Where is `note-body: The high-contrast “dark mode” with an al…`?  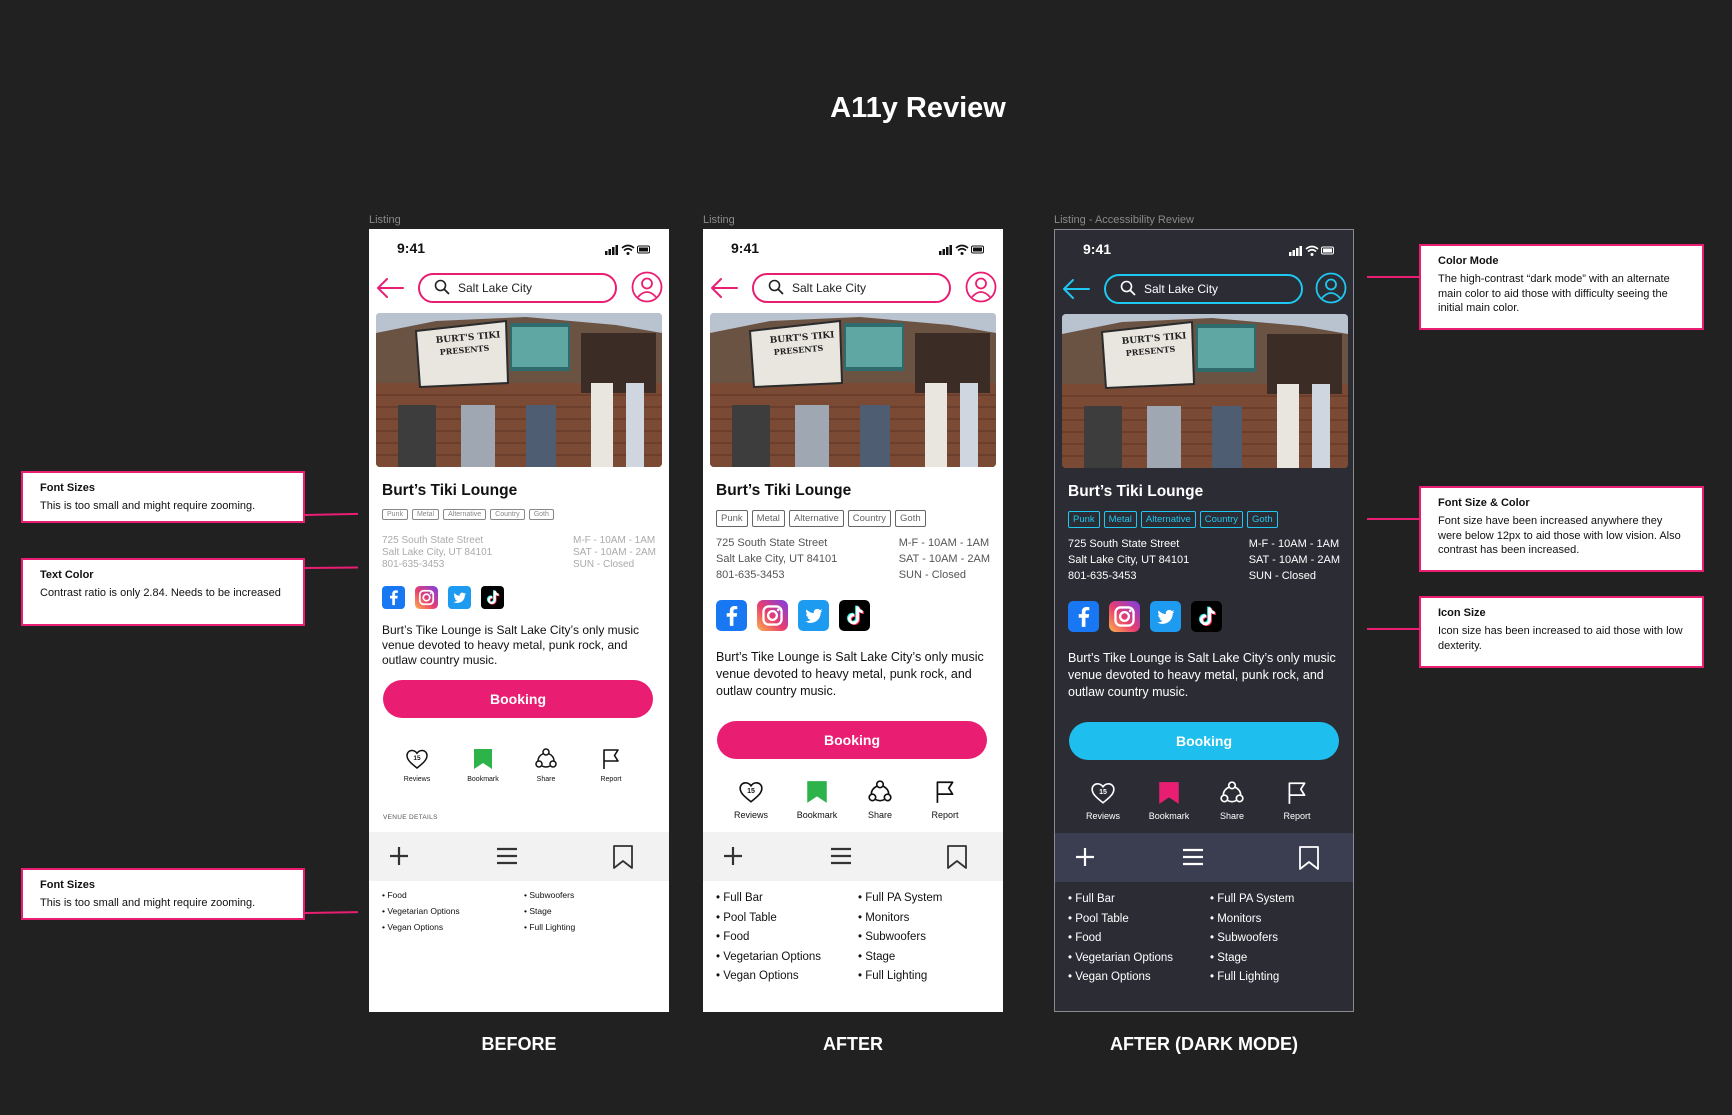 note-body: The high-contrast “dark mode” with an al… is located at coordinates (1554, 293).